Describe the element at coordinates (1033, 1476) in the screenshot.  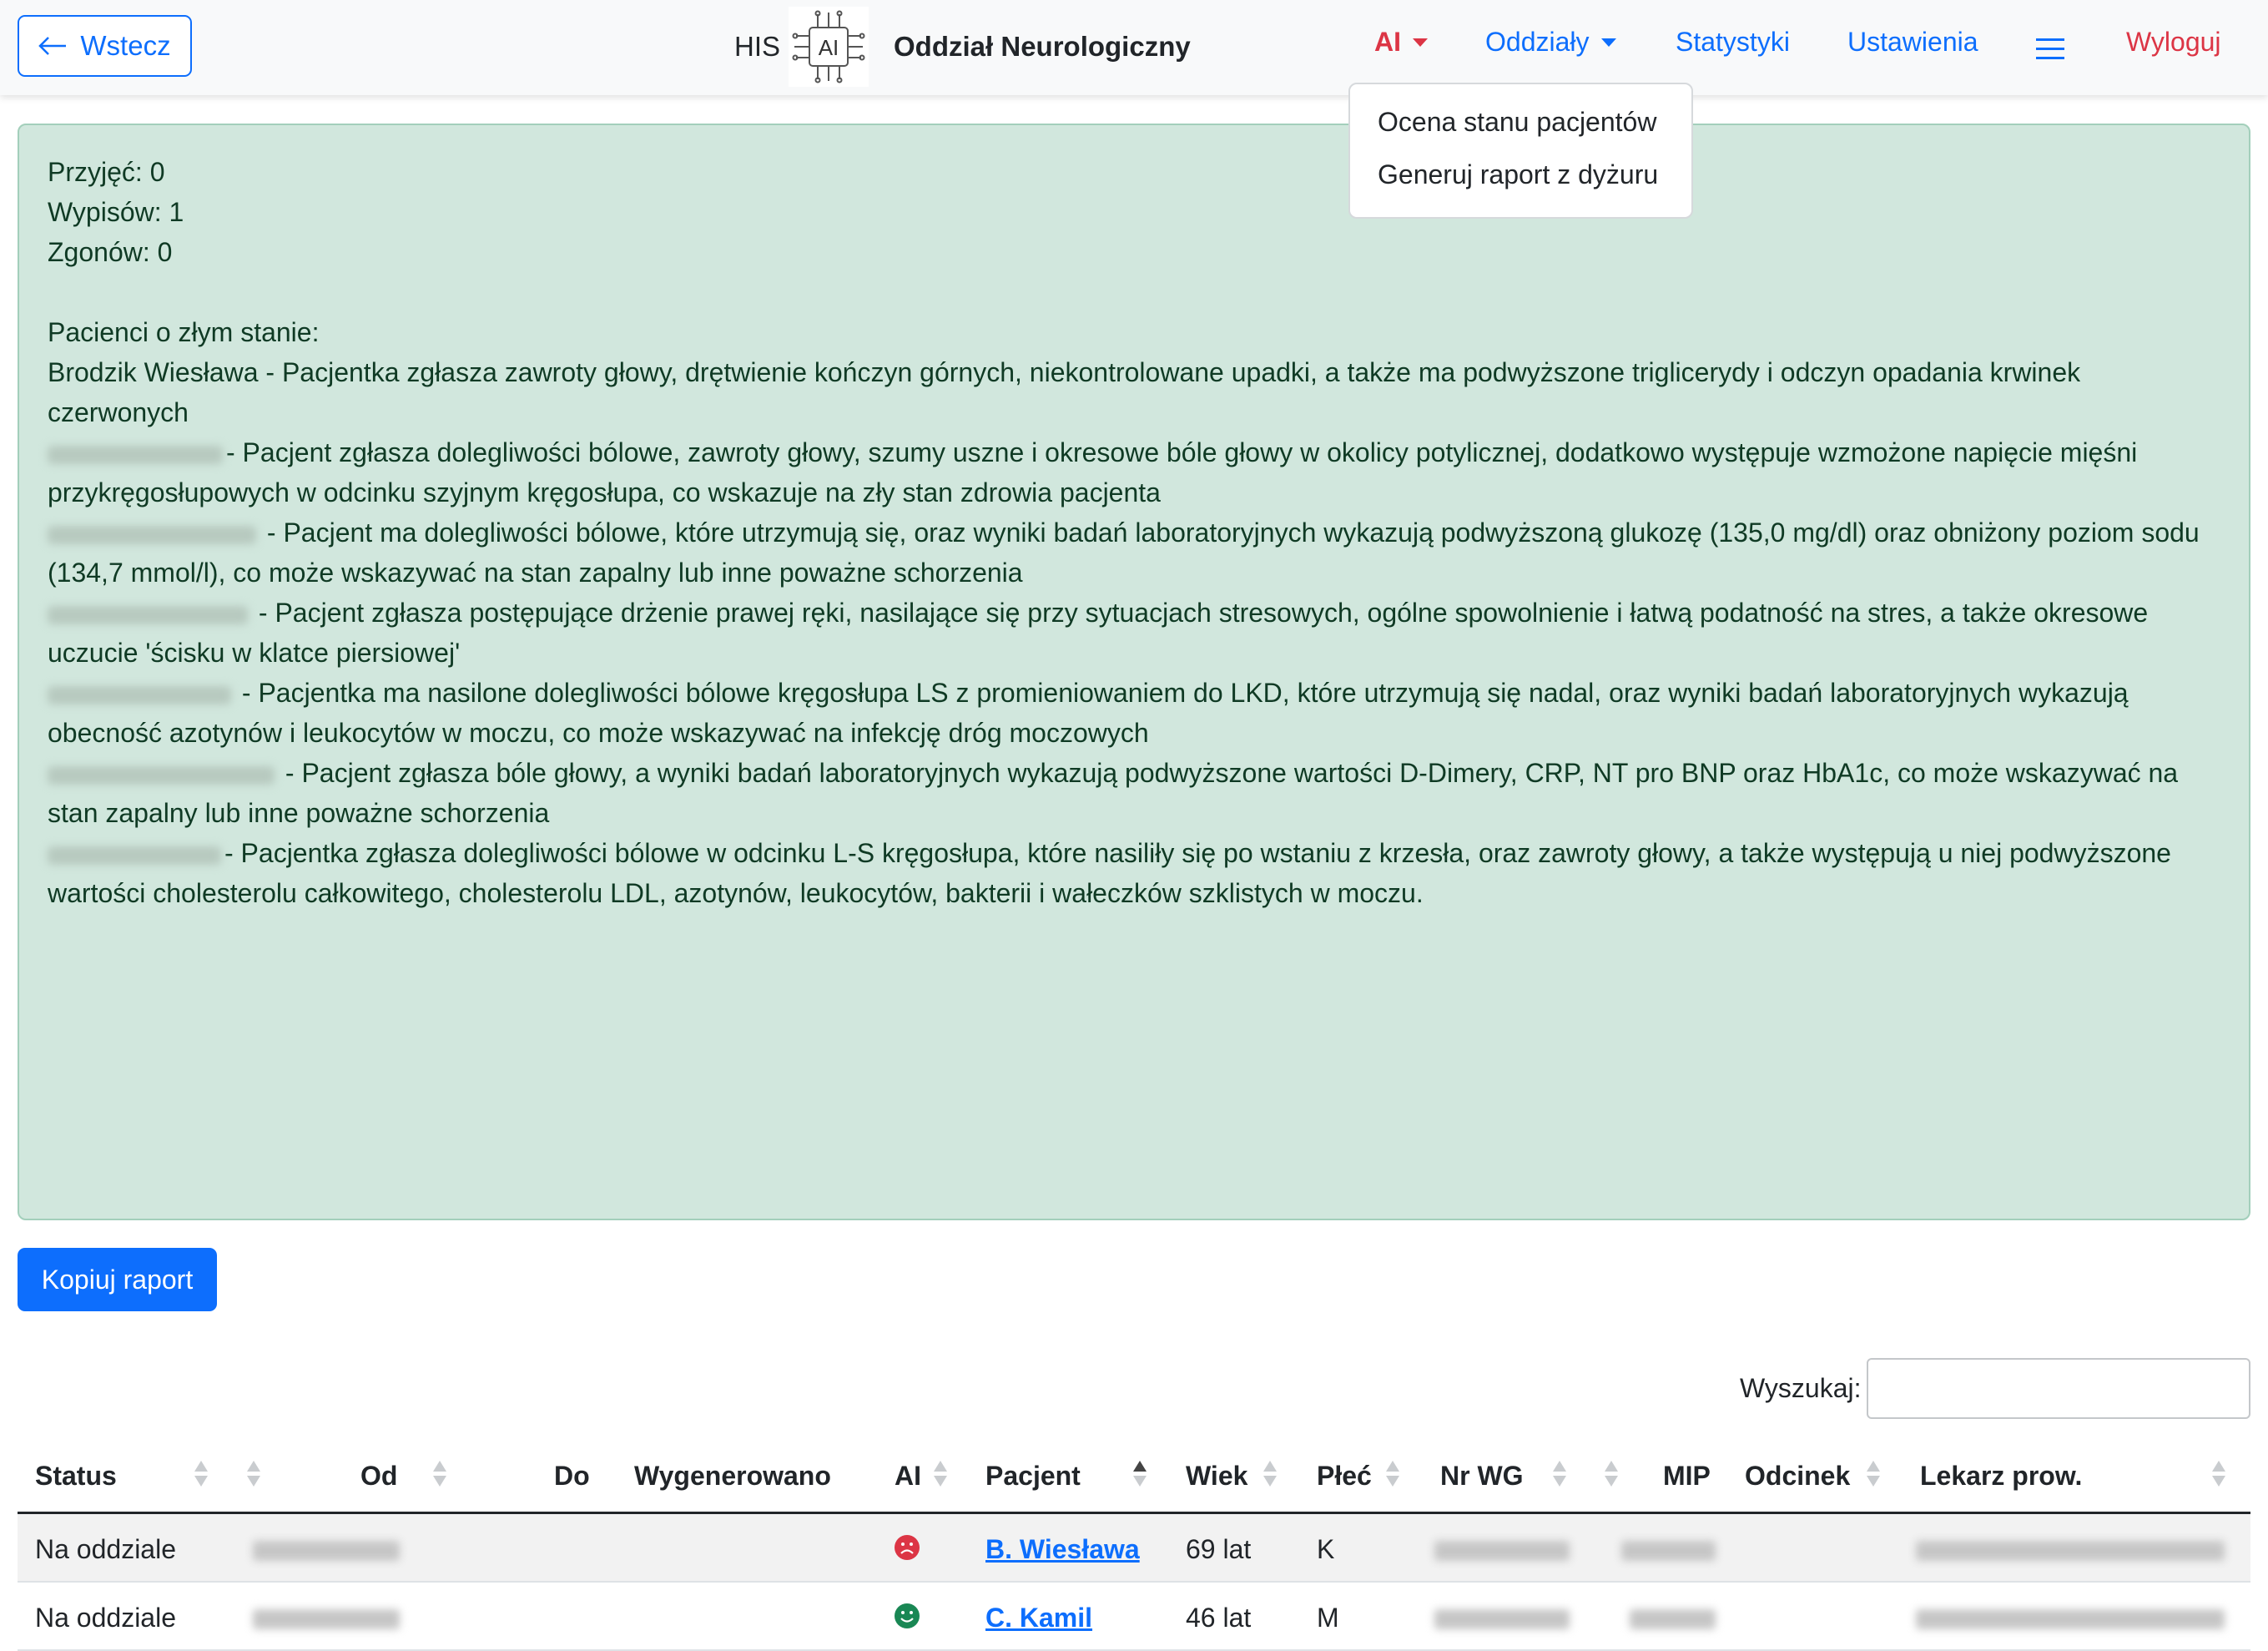
I see `th-pacjent: Pacjent` at that location.